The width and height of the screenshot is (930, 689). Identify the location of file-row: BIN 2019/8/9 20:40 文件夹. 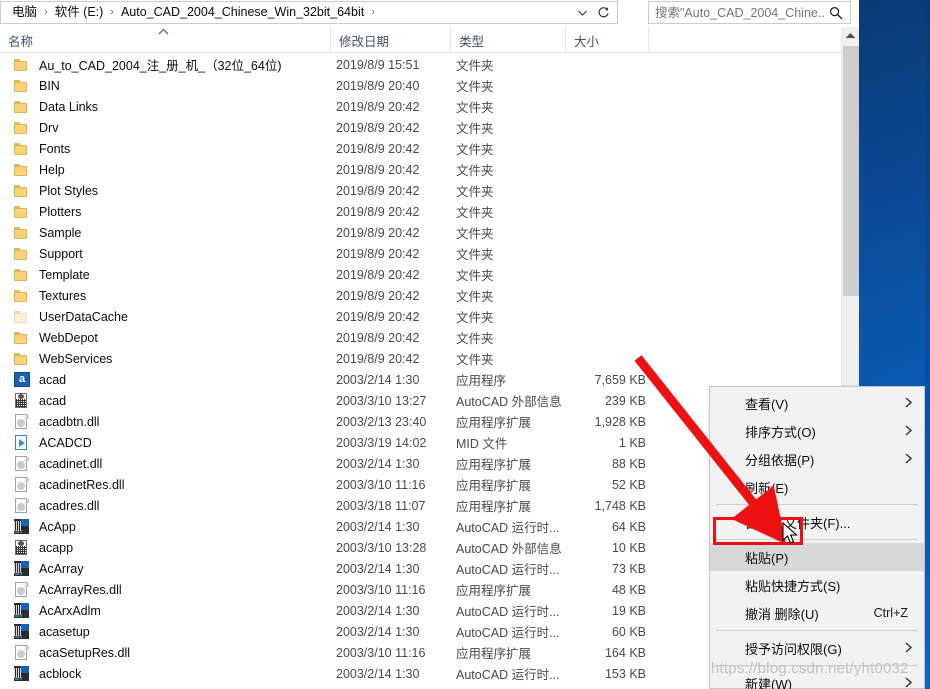
(420, 85).